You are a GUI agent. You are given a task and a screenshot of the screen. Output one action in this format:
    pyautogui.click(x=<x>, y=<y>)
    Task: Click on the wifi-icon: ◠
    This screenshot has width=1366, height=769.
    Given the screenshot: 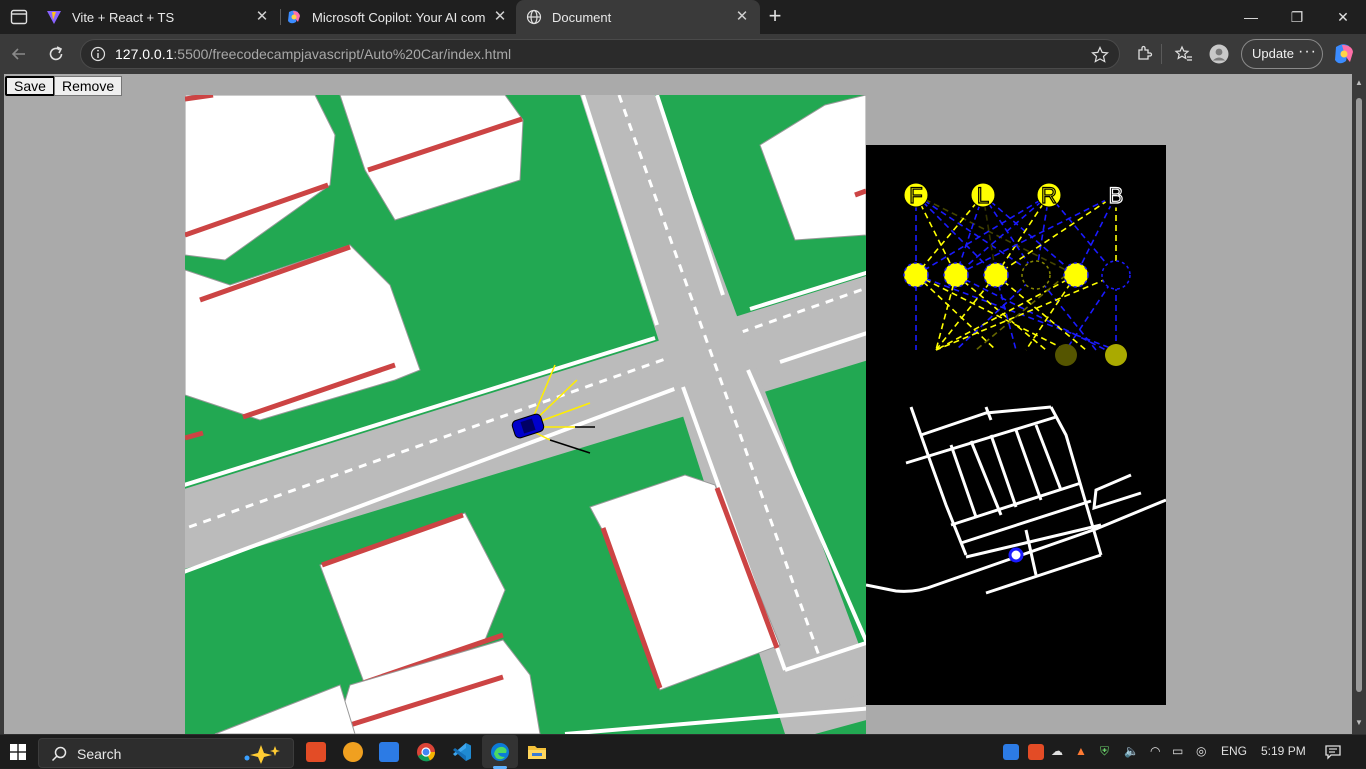 What is the action you would take?
    pyautogui.click(x=1155, y=751)
    